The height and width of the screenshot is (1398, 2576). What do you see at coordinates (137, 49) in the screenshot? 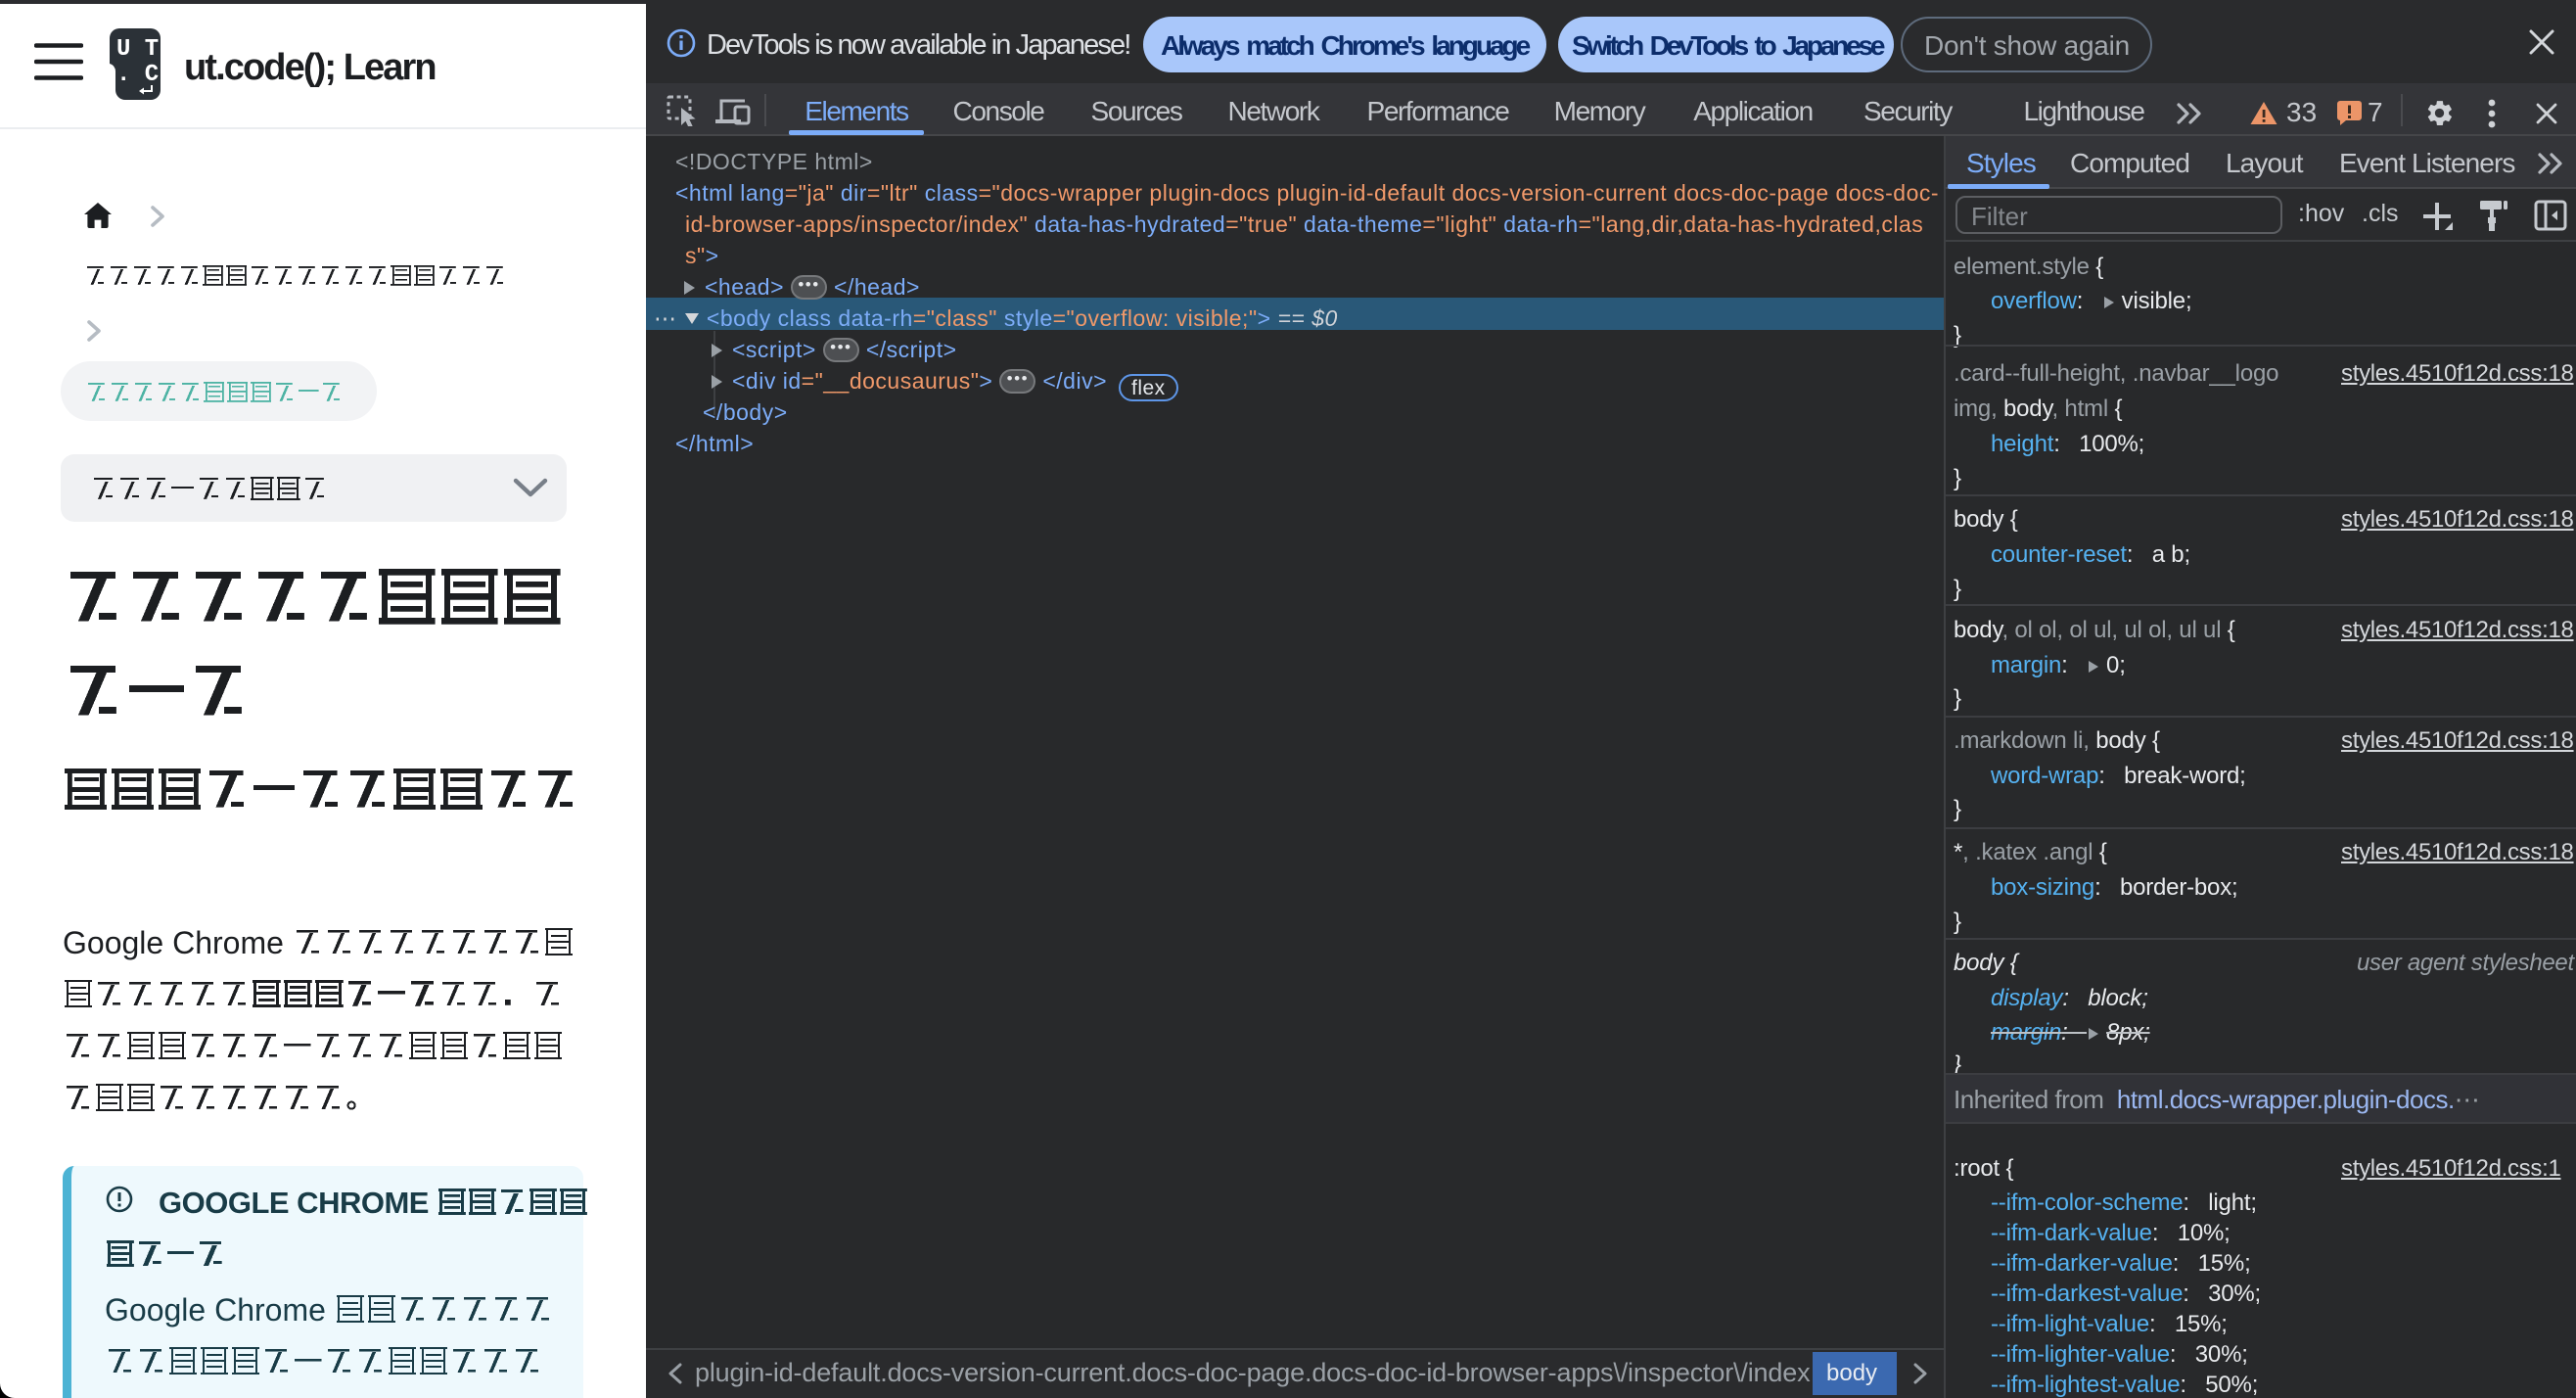
I see `svg-text: U T` at bounding box center [137, 49].